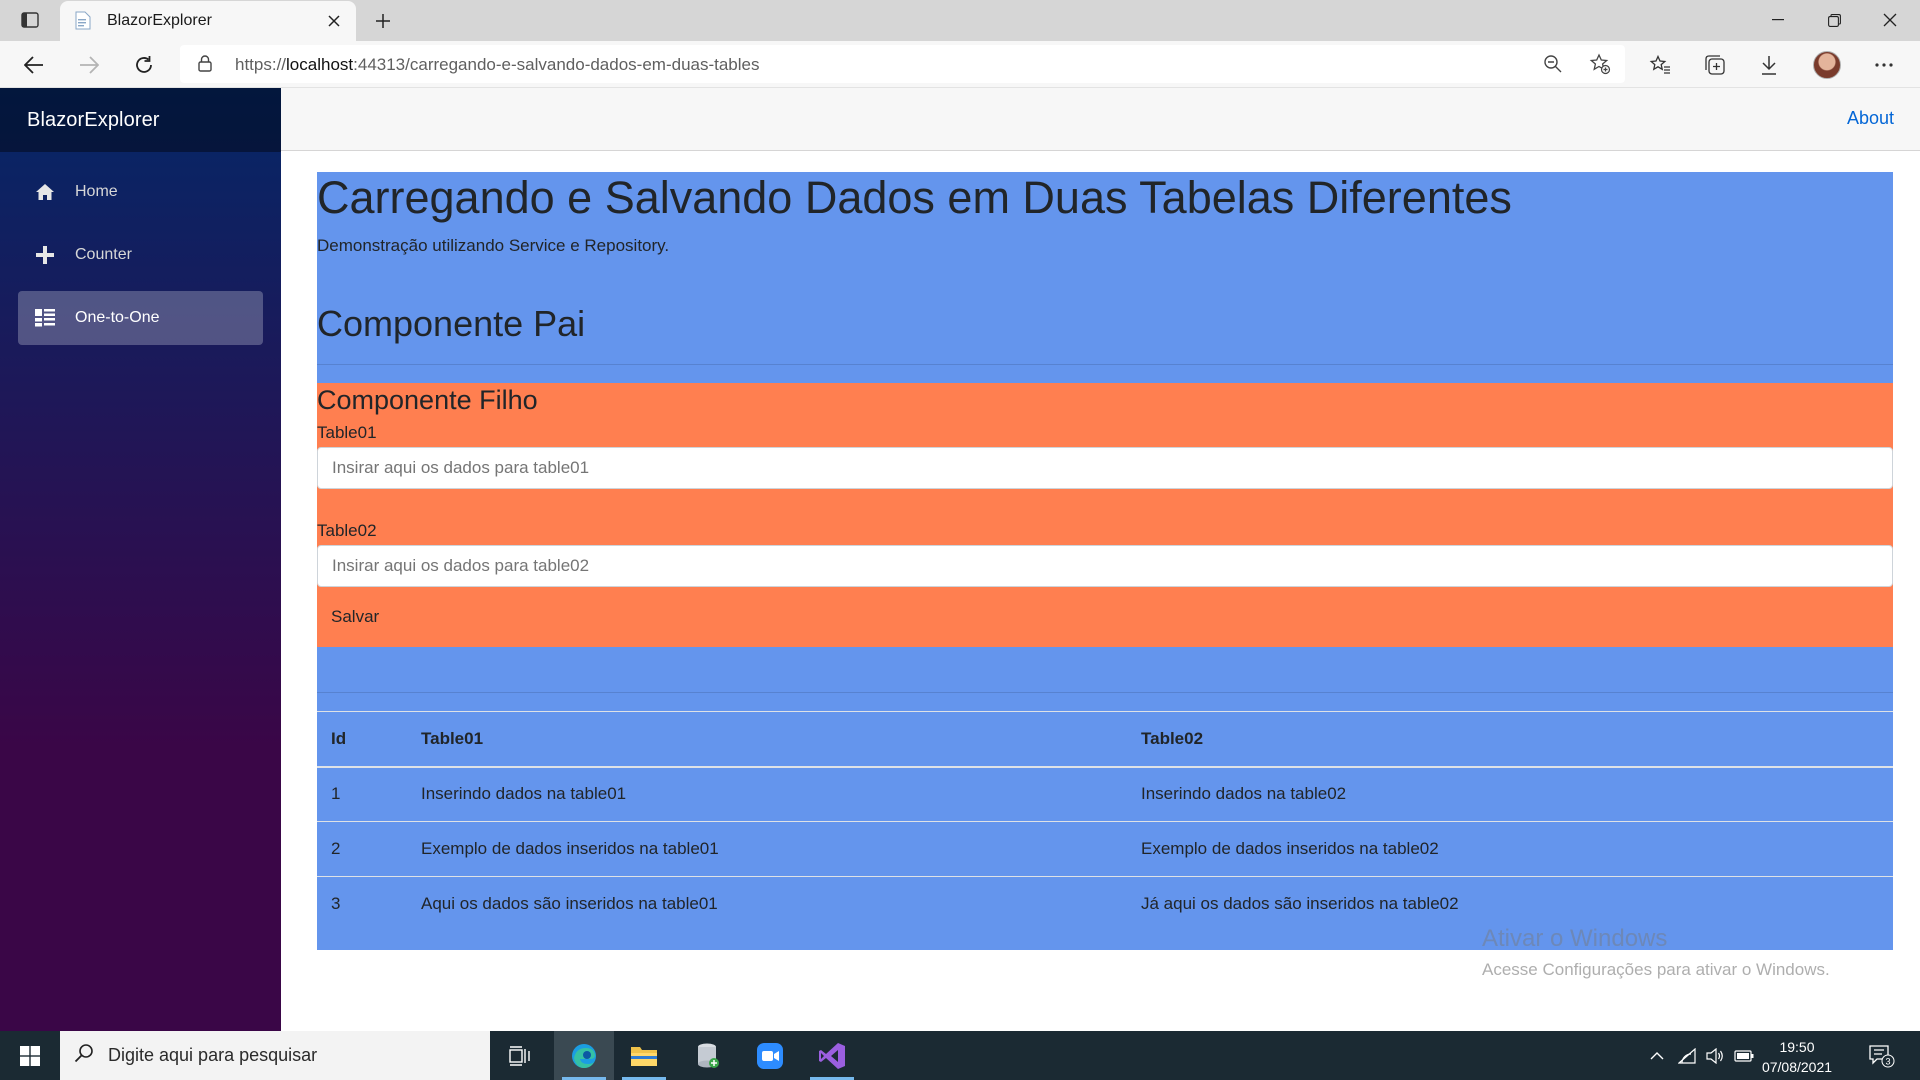  What do you see at coordinates (1100, 119) in the screenshot?
I see `app-topbar: About` at bounding box center [1100, 119].